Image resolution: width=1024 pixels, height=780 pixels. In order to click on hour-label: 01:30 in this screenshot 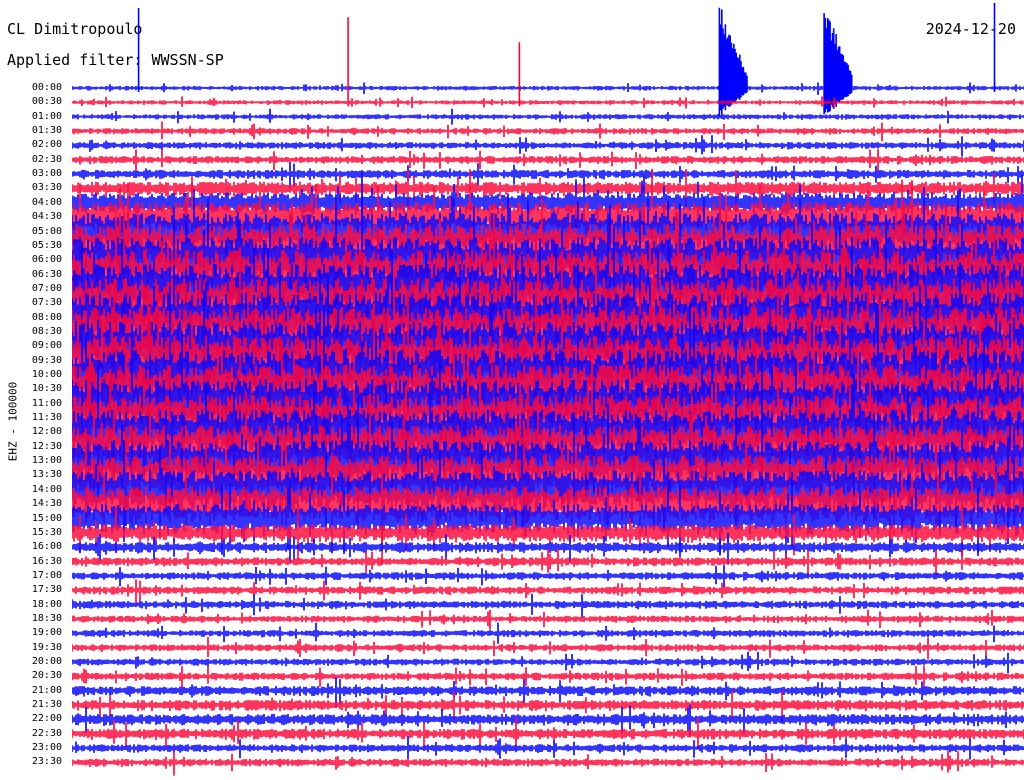, I will do `click(46, 131)`.